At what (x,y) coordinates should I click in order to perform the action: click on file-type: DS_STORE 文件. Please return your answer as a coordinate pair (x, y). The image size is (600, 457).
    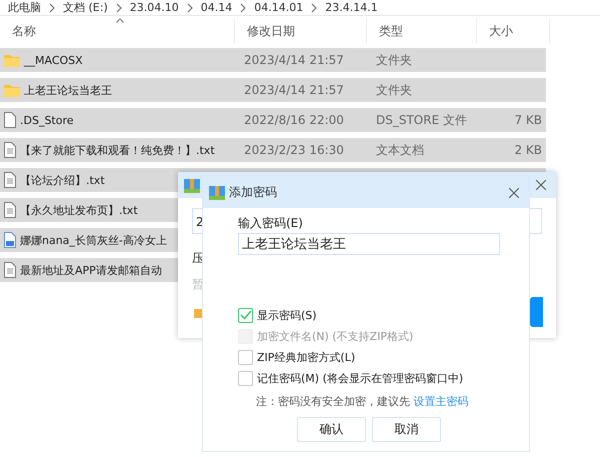
    Looking at the image, I should click on (422, 120).